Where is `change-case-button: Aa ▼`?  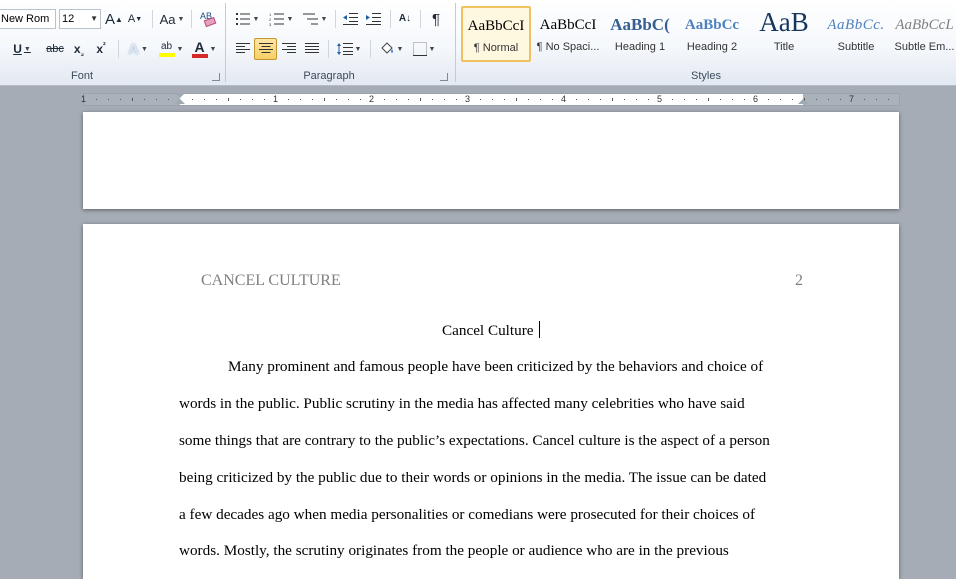 change-case-button: Aa ▼ is located at coordinates (172, 19).